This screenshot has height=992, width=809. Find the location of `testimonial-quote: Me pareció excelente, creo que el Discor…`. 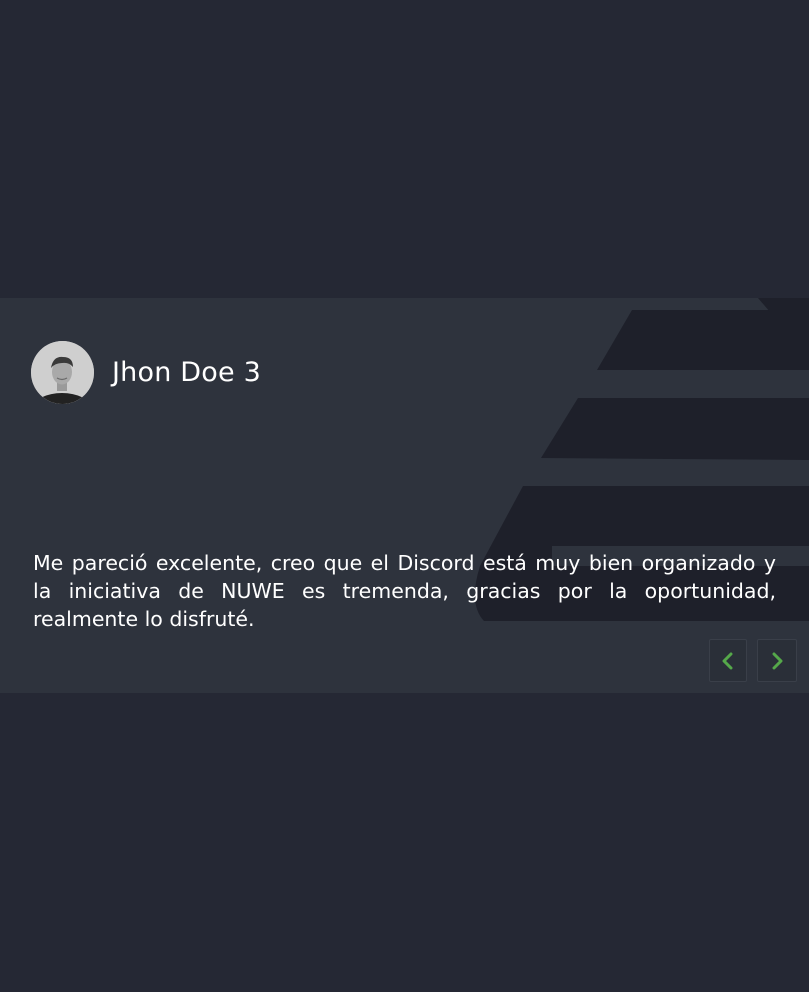

testimonial-quote: Me pareció excelente, creo que el Discor… is located at coordinates (404, 591).